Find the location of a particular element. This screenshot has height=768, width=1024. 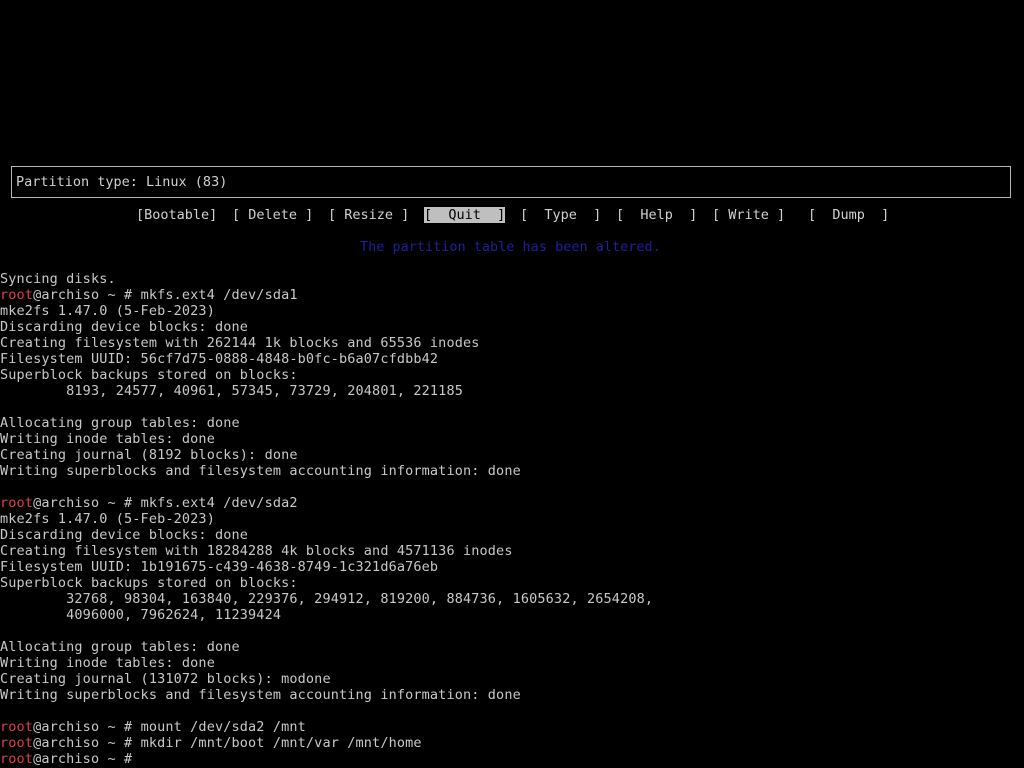

prompt-line: root@archiso ~ # mkfs.ext4 /dev/sda2 is located at coordinates (149, 503).